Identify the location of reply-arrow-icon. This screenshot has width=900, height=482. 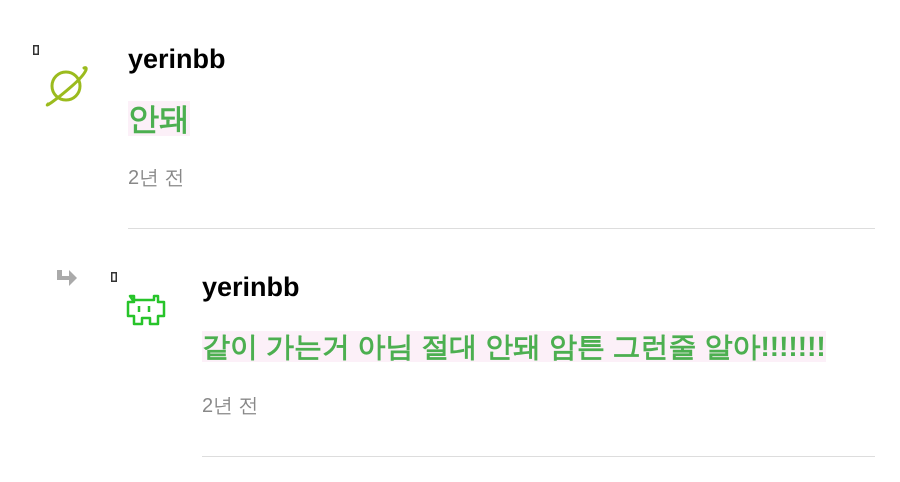
(66, 279).